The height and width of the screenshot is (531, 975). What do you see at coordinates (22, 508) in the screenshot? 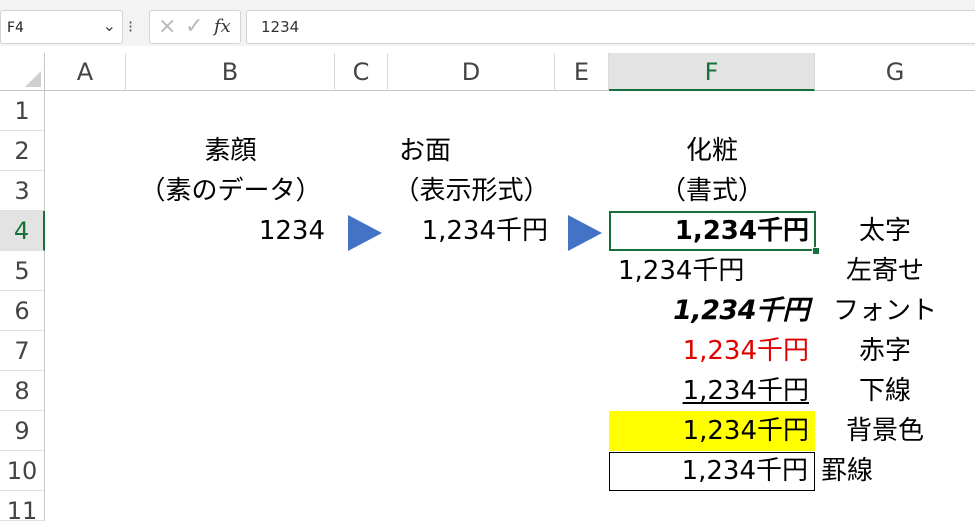
I see `row-header-11: 11` at bounding box center [22, 508].